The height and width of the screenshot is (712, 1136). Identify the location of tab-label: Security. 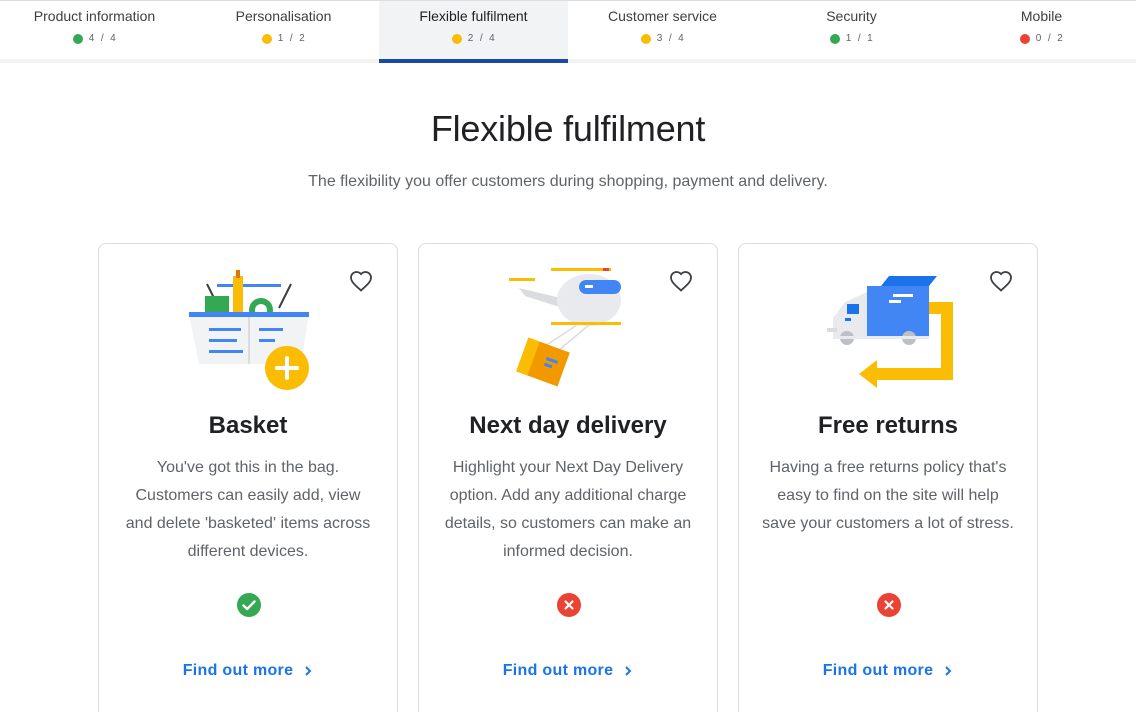
(851, 16).